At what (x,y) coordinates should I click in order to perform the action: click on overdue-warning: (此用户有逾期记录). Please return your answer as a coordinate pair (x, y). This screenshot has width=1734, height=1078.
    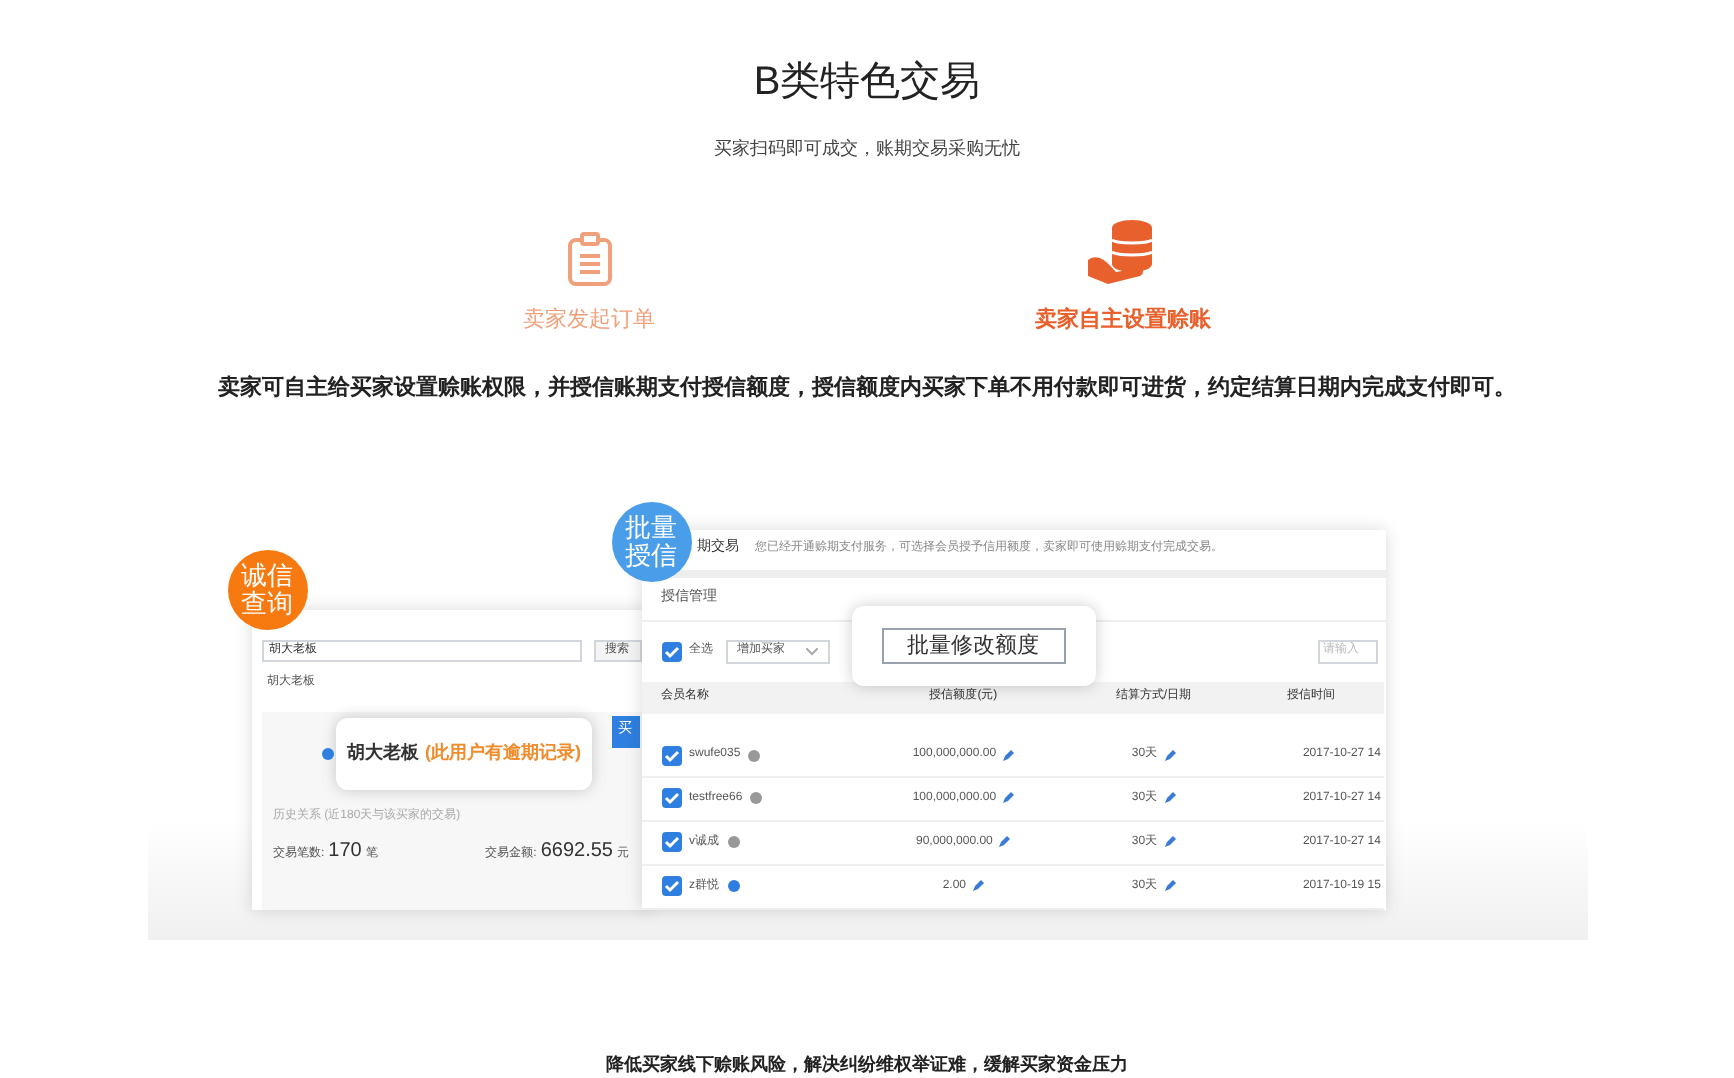
    Looking at the image, I should click on (503, 752).